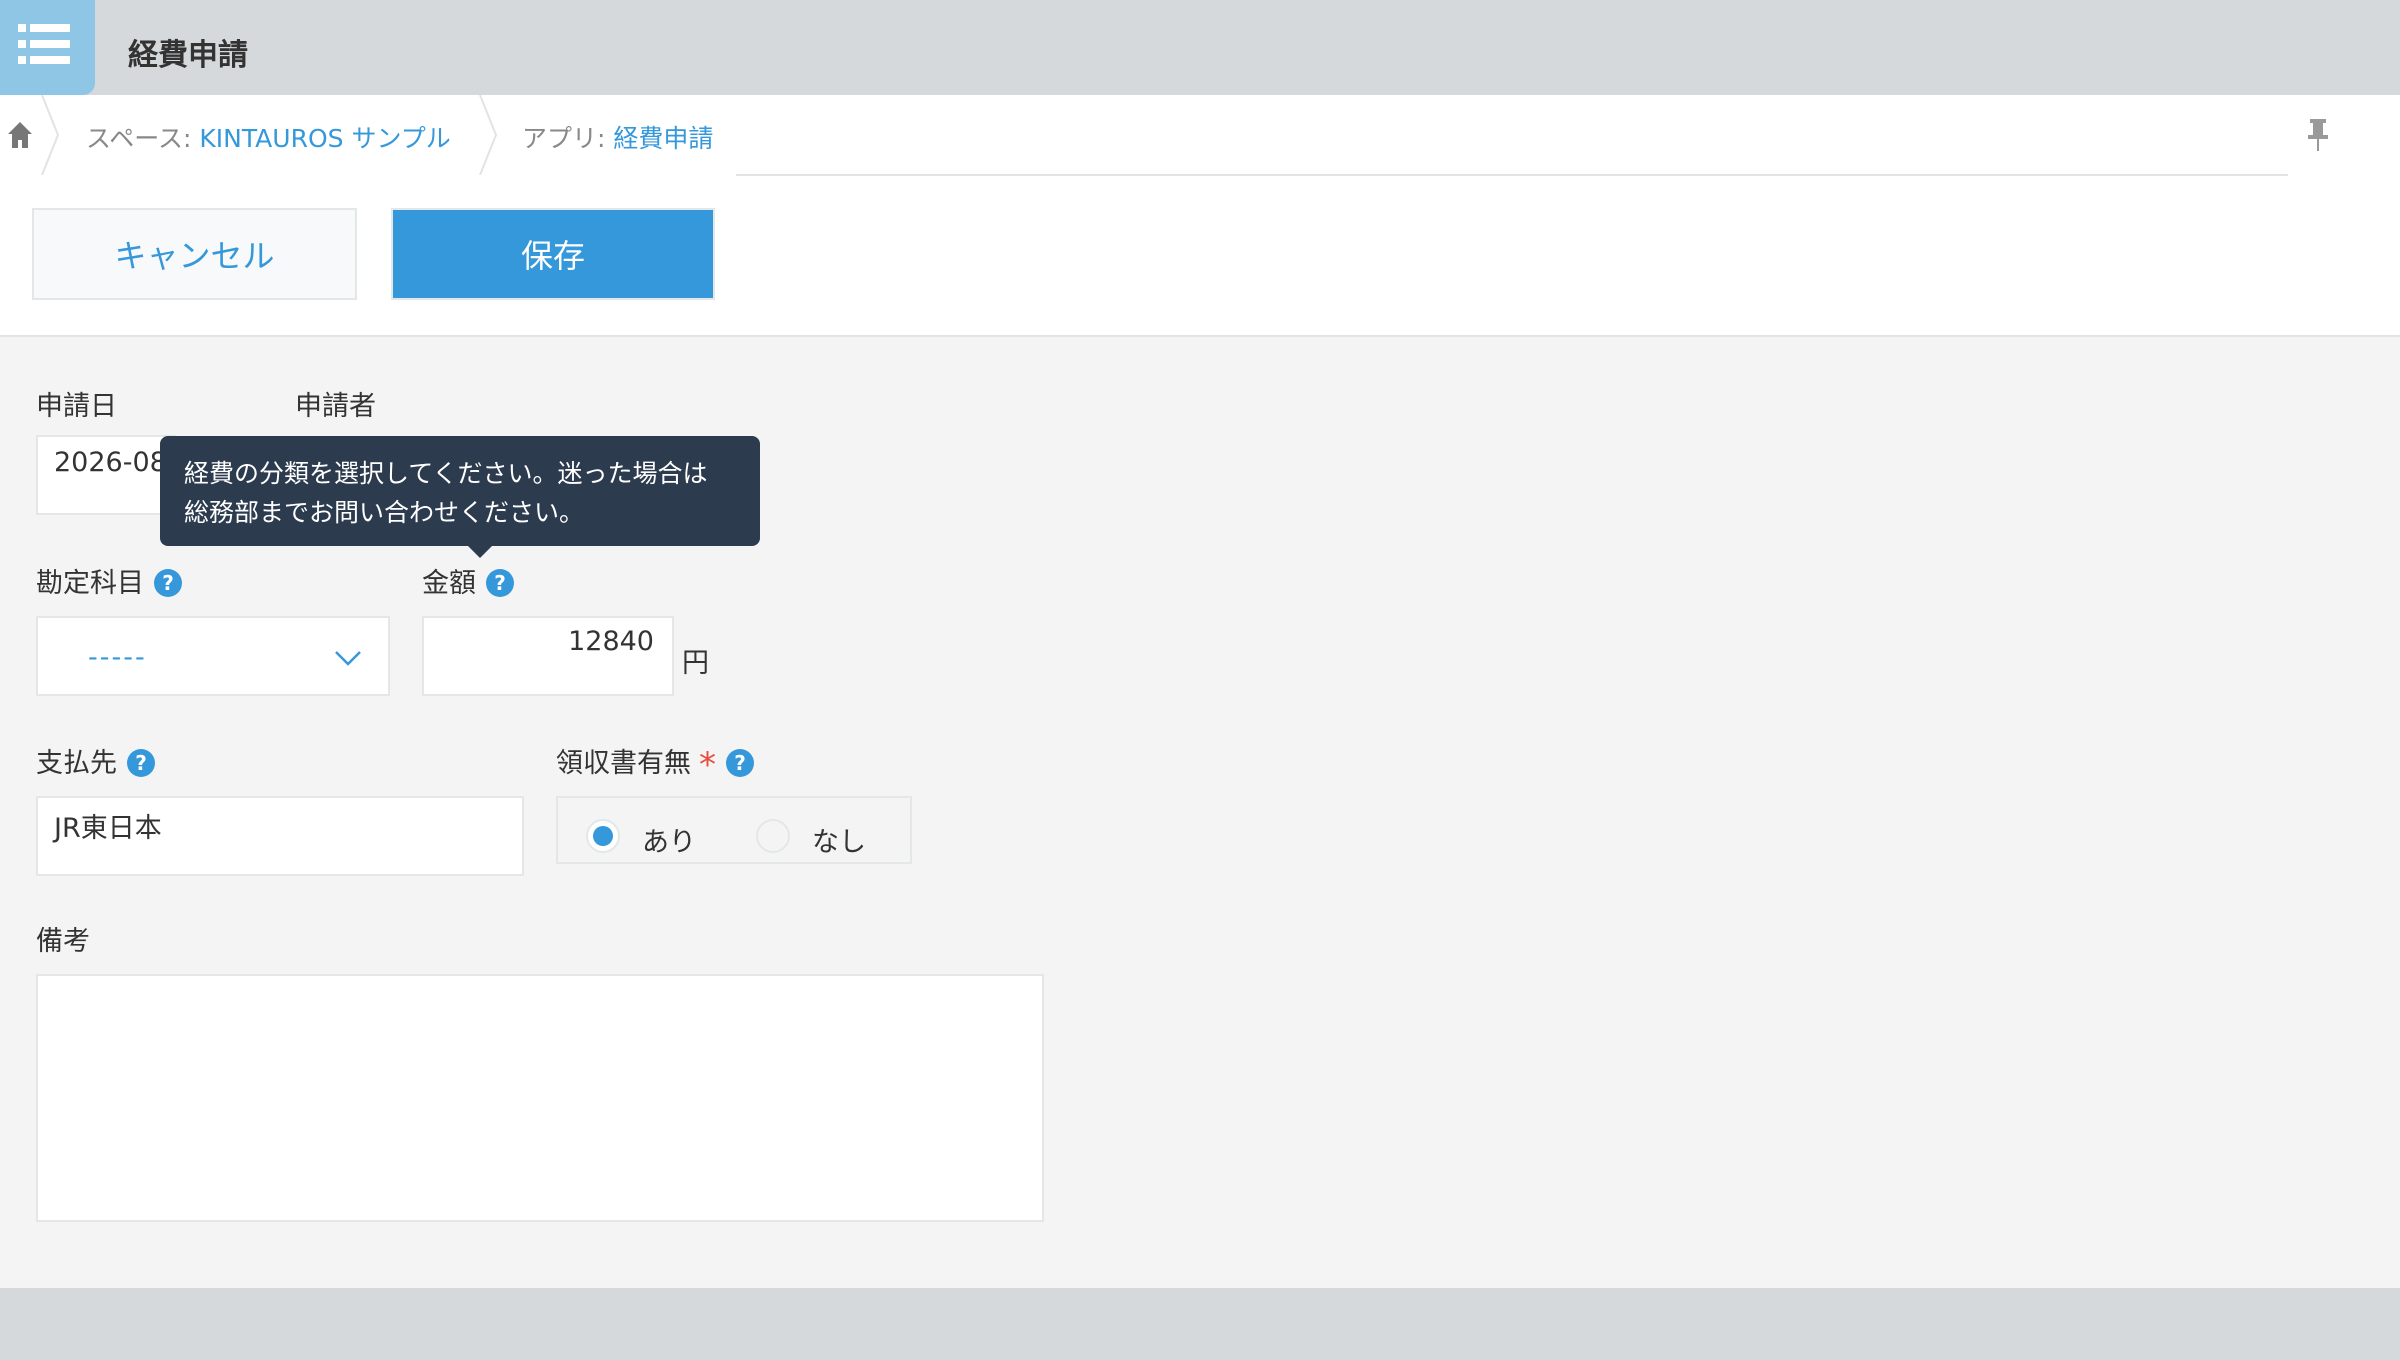 The width and height of the screenshot is (2400, 1360). Describe the element at coordinates (213, 656) in the screenshot. I see `account-select: -----` at that location.